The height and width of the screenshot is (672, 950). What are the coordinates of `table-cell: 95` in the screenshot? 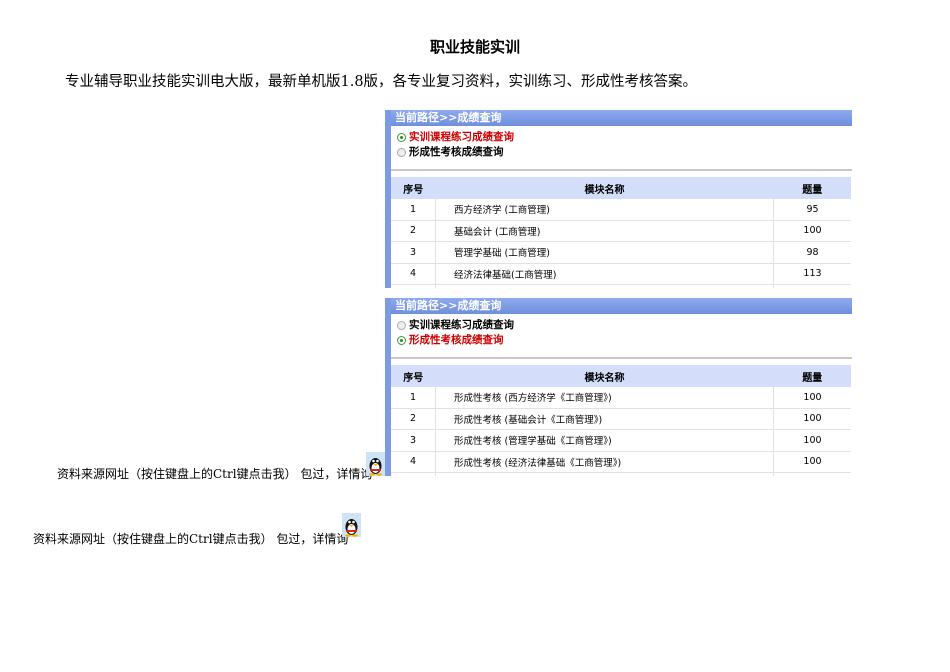 It's located at (812, 210).